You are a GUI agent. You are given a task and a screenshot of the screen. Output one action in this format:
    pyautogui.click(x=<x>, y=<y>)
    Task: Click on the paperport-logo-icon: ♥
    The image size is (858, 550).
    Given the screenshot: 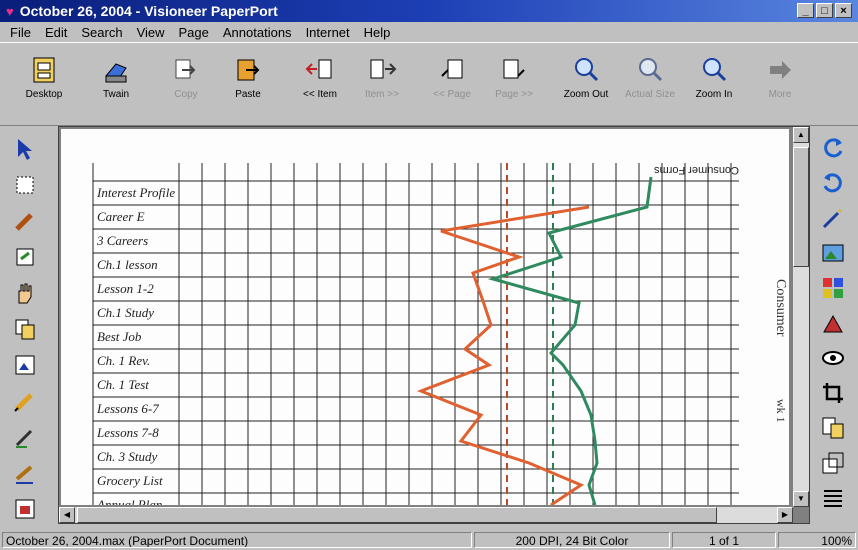 What is the action you would take?
    pyautogui.click(x=10, y=11)
    